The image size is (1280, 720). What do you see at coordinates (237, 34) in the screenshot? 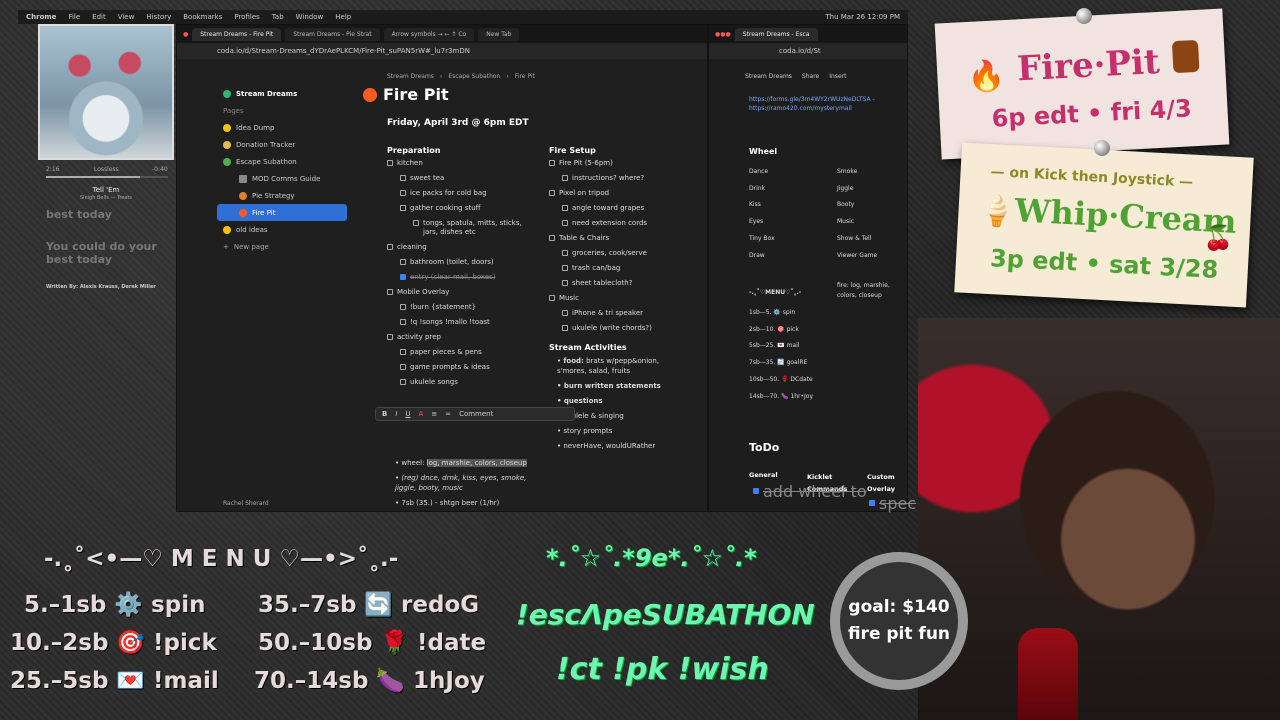
I see `tab-fire-pit: Stream Dreams - Fire Pit` at bounding box center [237, 34].